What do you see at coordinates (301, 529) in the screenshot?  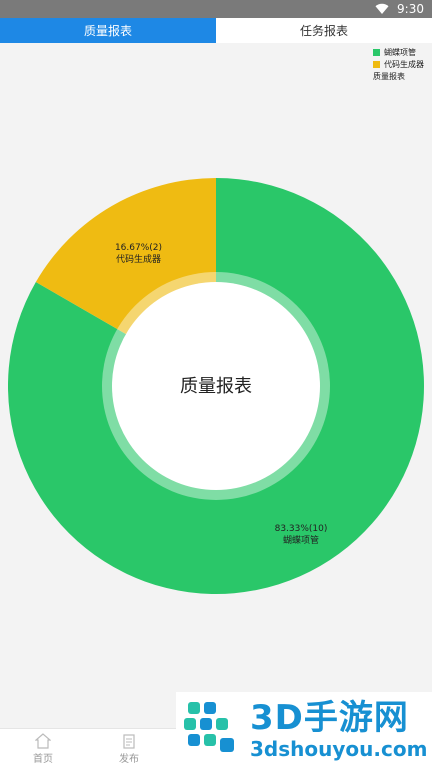 I see `slice-value-label: 83.33%(10)` at bounding box center [301, 529].